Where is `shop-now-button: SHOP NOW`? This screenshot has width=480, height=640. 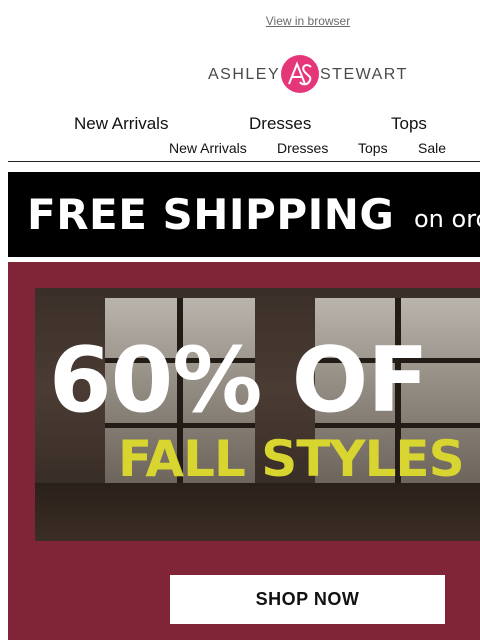
shop-now-button: SHOP NOW is located at coordinates (307, 599).